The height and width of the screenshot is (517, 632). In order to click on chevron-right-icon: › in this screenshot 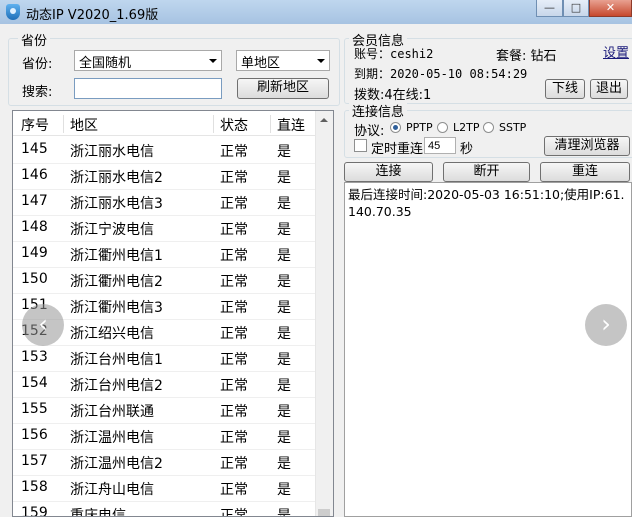, I will do `click(606, 324)`.